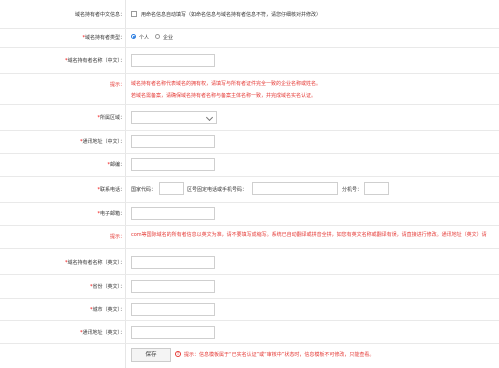 The height and width of the screenshot is (368, 499). Describe the element at coordinates (107, 310) in the screenshot. I see `city-en-label: *城市（英文）：` at that location.